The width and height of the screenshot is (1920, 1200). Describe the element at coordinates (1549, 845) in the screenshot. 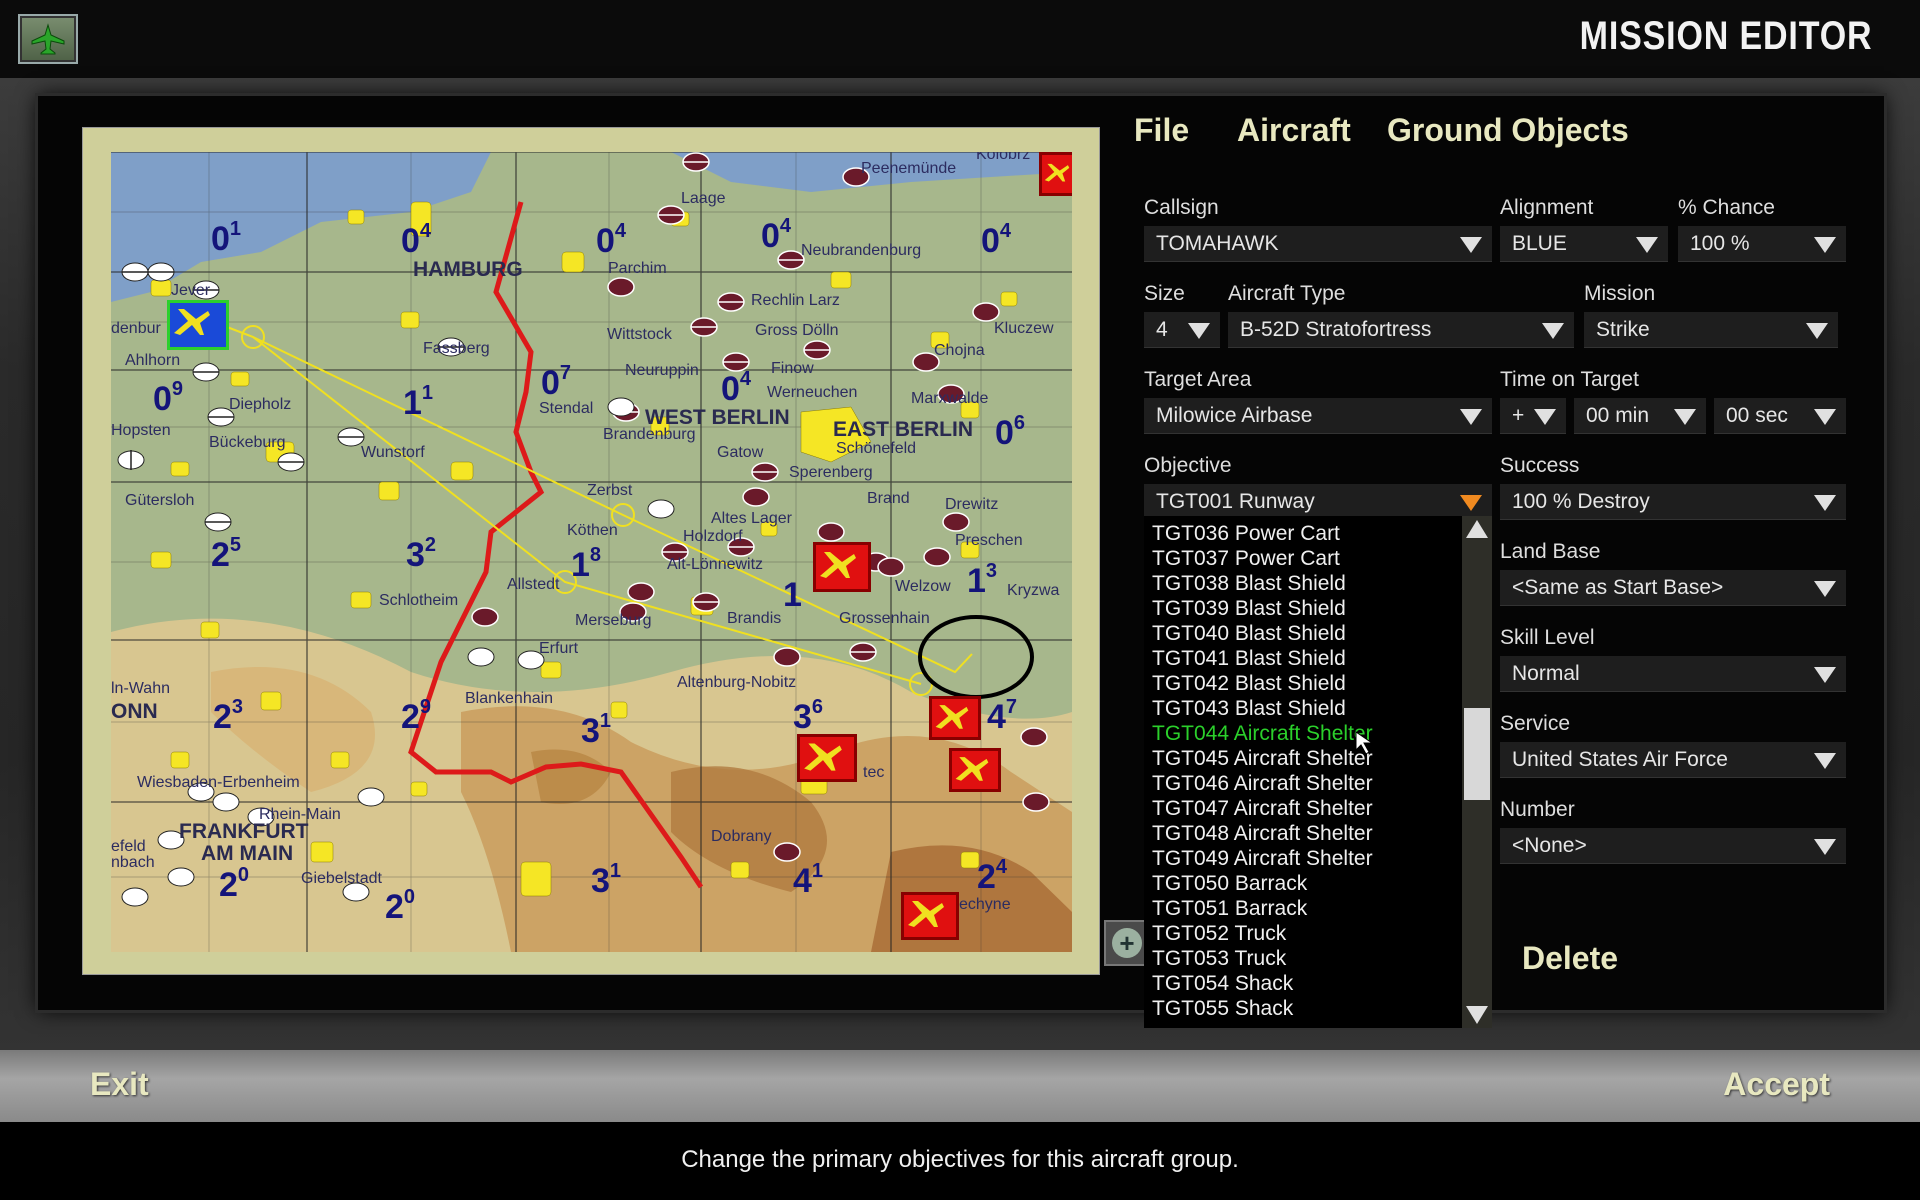

I see `number-value: <None>` at that location.